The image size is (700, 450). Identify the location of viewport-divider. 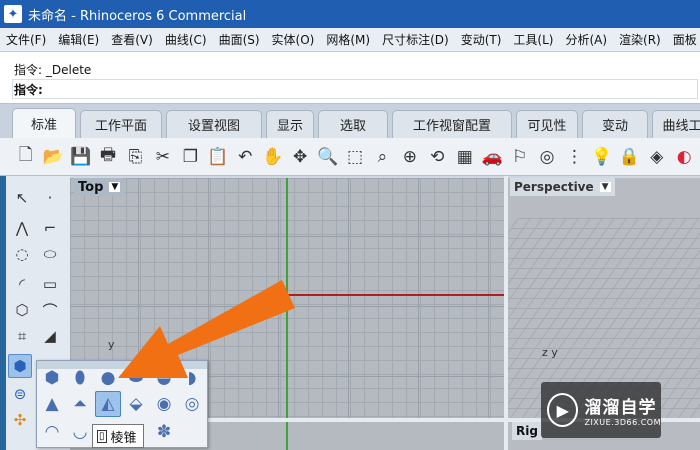
(506, 313).